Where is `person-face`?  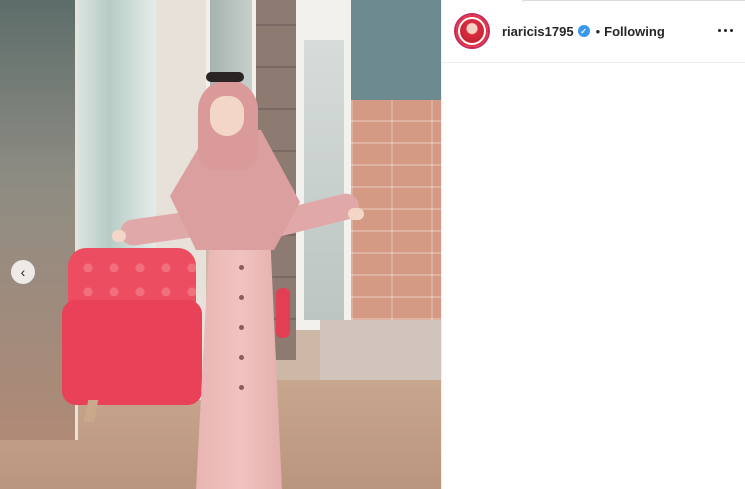 person-face is located at coordinates (227, 116).